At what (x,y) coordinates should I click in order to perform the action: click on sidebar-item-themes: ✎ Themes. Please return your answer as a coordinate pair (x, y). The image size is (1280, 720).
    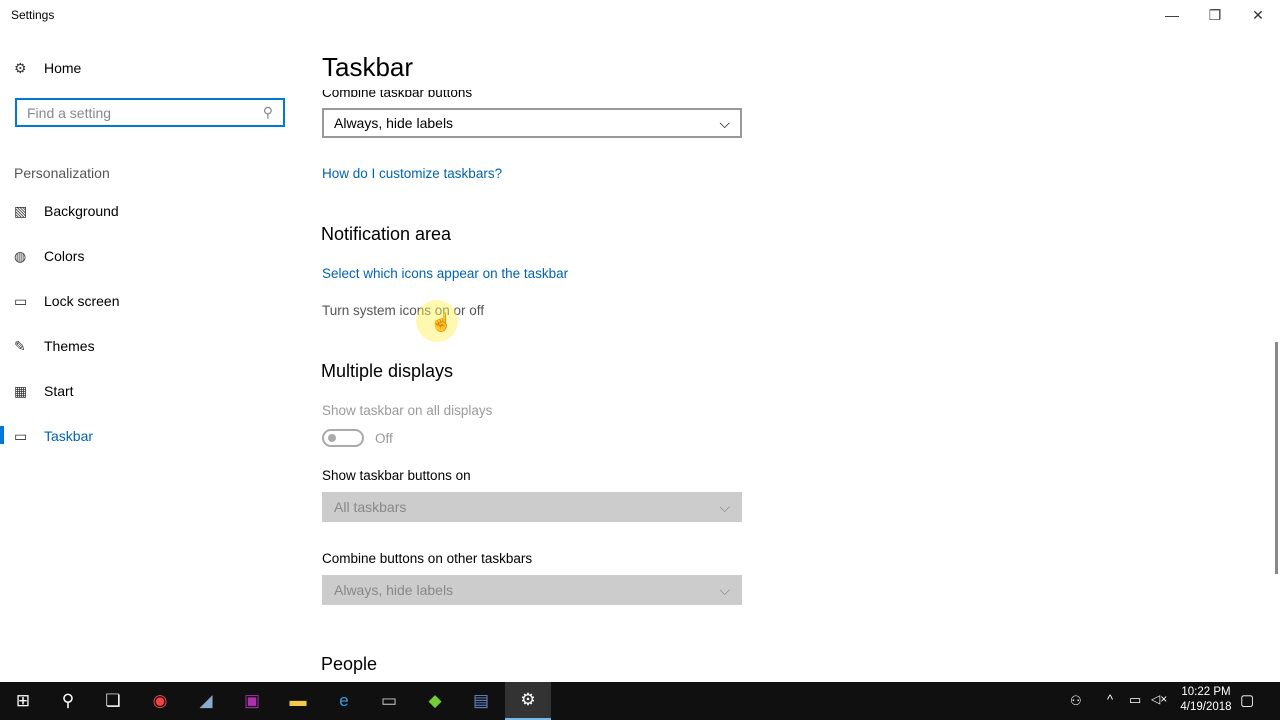
    Looking at the image, I should click on (54, 346).